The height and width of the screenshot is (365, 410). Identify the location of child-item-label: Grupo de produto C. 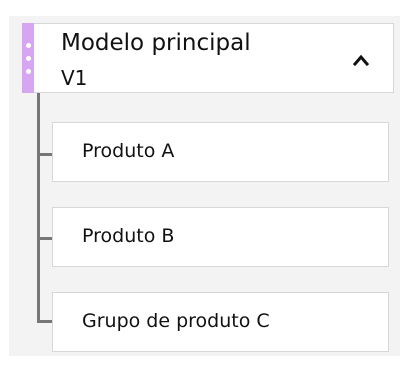
(176, 321).